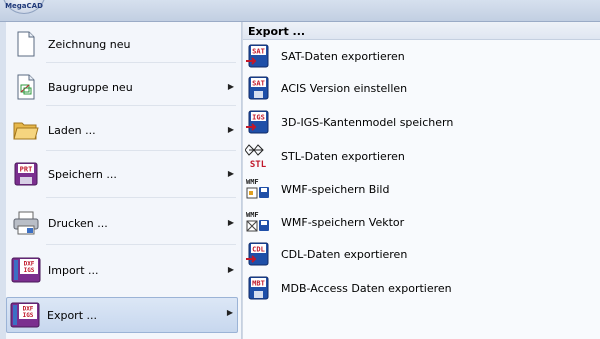 The width and height of the screenshot is (600, 339). Describe the element at coordinates (421, 254) in the screenshot. I see `submenu-item-cdl-export: CDL CDL-Daten exportieren` at that location.